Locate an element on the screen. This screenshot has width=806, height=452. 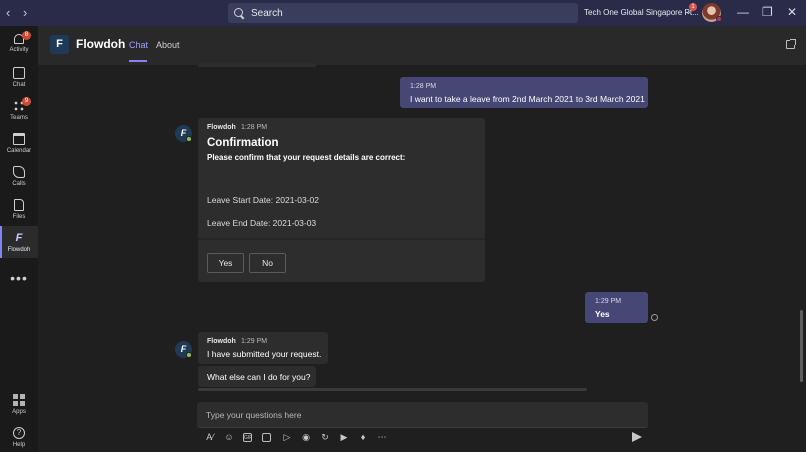
teams-badge: 9 is located at coordinates (26, 101).